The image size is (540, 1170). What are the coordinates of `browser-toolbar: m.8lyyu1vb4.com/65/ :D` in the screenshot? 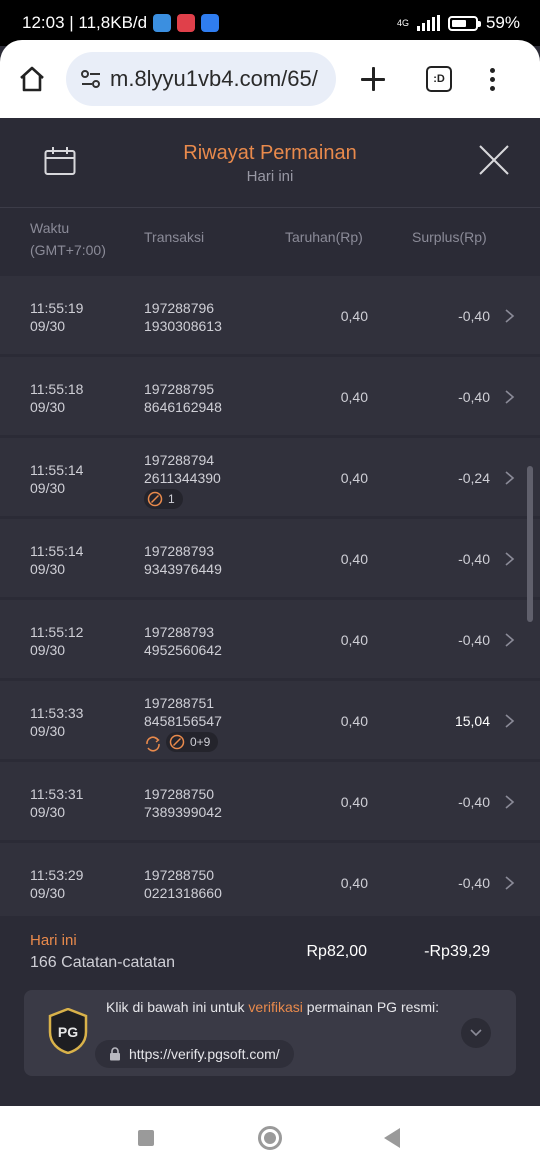 It's located at (270, 79).